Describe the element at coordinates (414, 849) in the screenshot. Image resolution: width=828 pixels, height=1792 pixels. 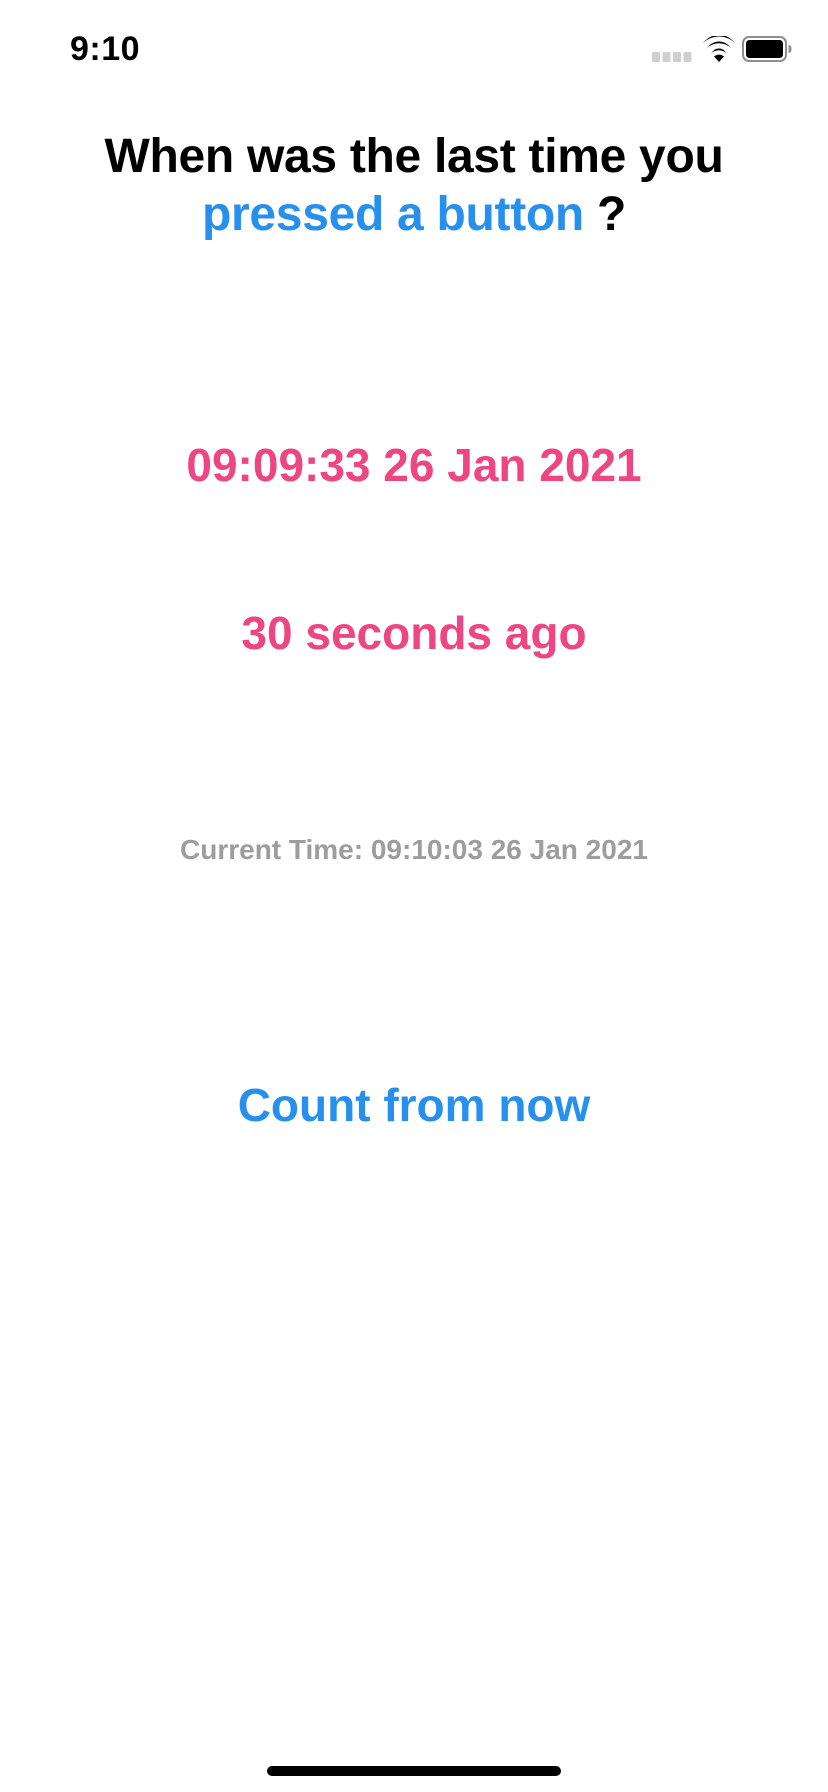
I see `current-time-label: Current Time: 09:10:03 26 Jan 2021` at that location.